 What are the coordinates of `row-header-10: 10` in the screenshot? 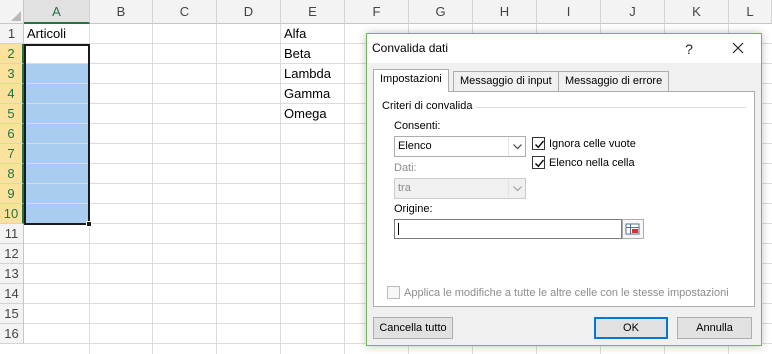 It's located at (12, 214).